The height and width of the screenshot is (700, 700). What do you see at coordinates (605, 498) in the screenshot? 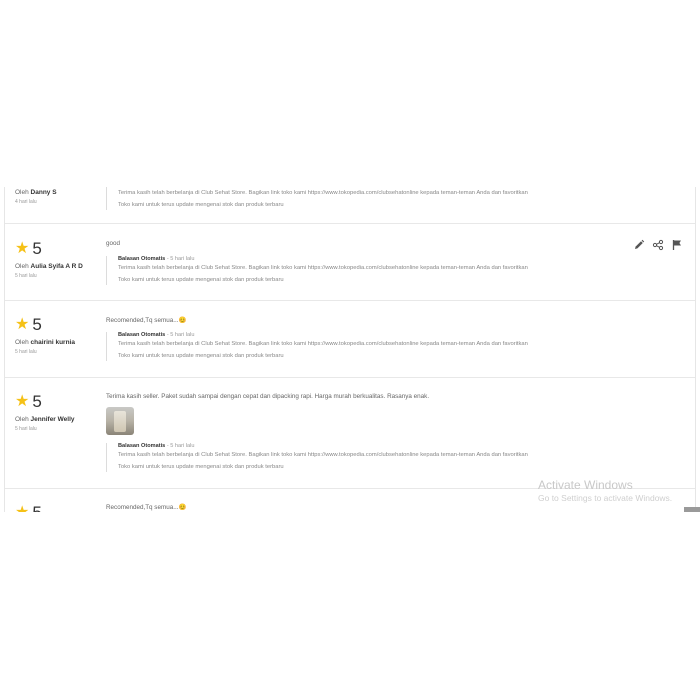
I see `activate-windows-subtitle: Go to Settings to activate Windows.` at bounding box center [605, 498].